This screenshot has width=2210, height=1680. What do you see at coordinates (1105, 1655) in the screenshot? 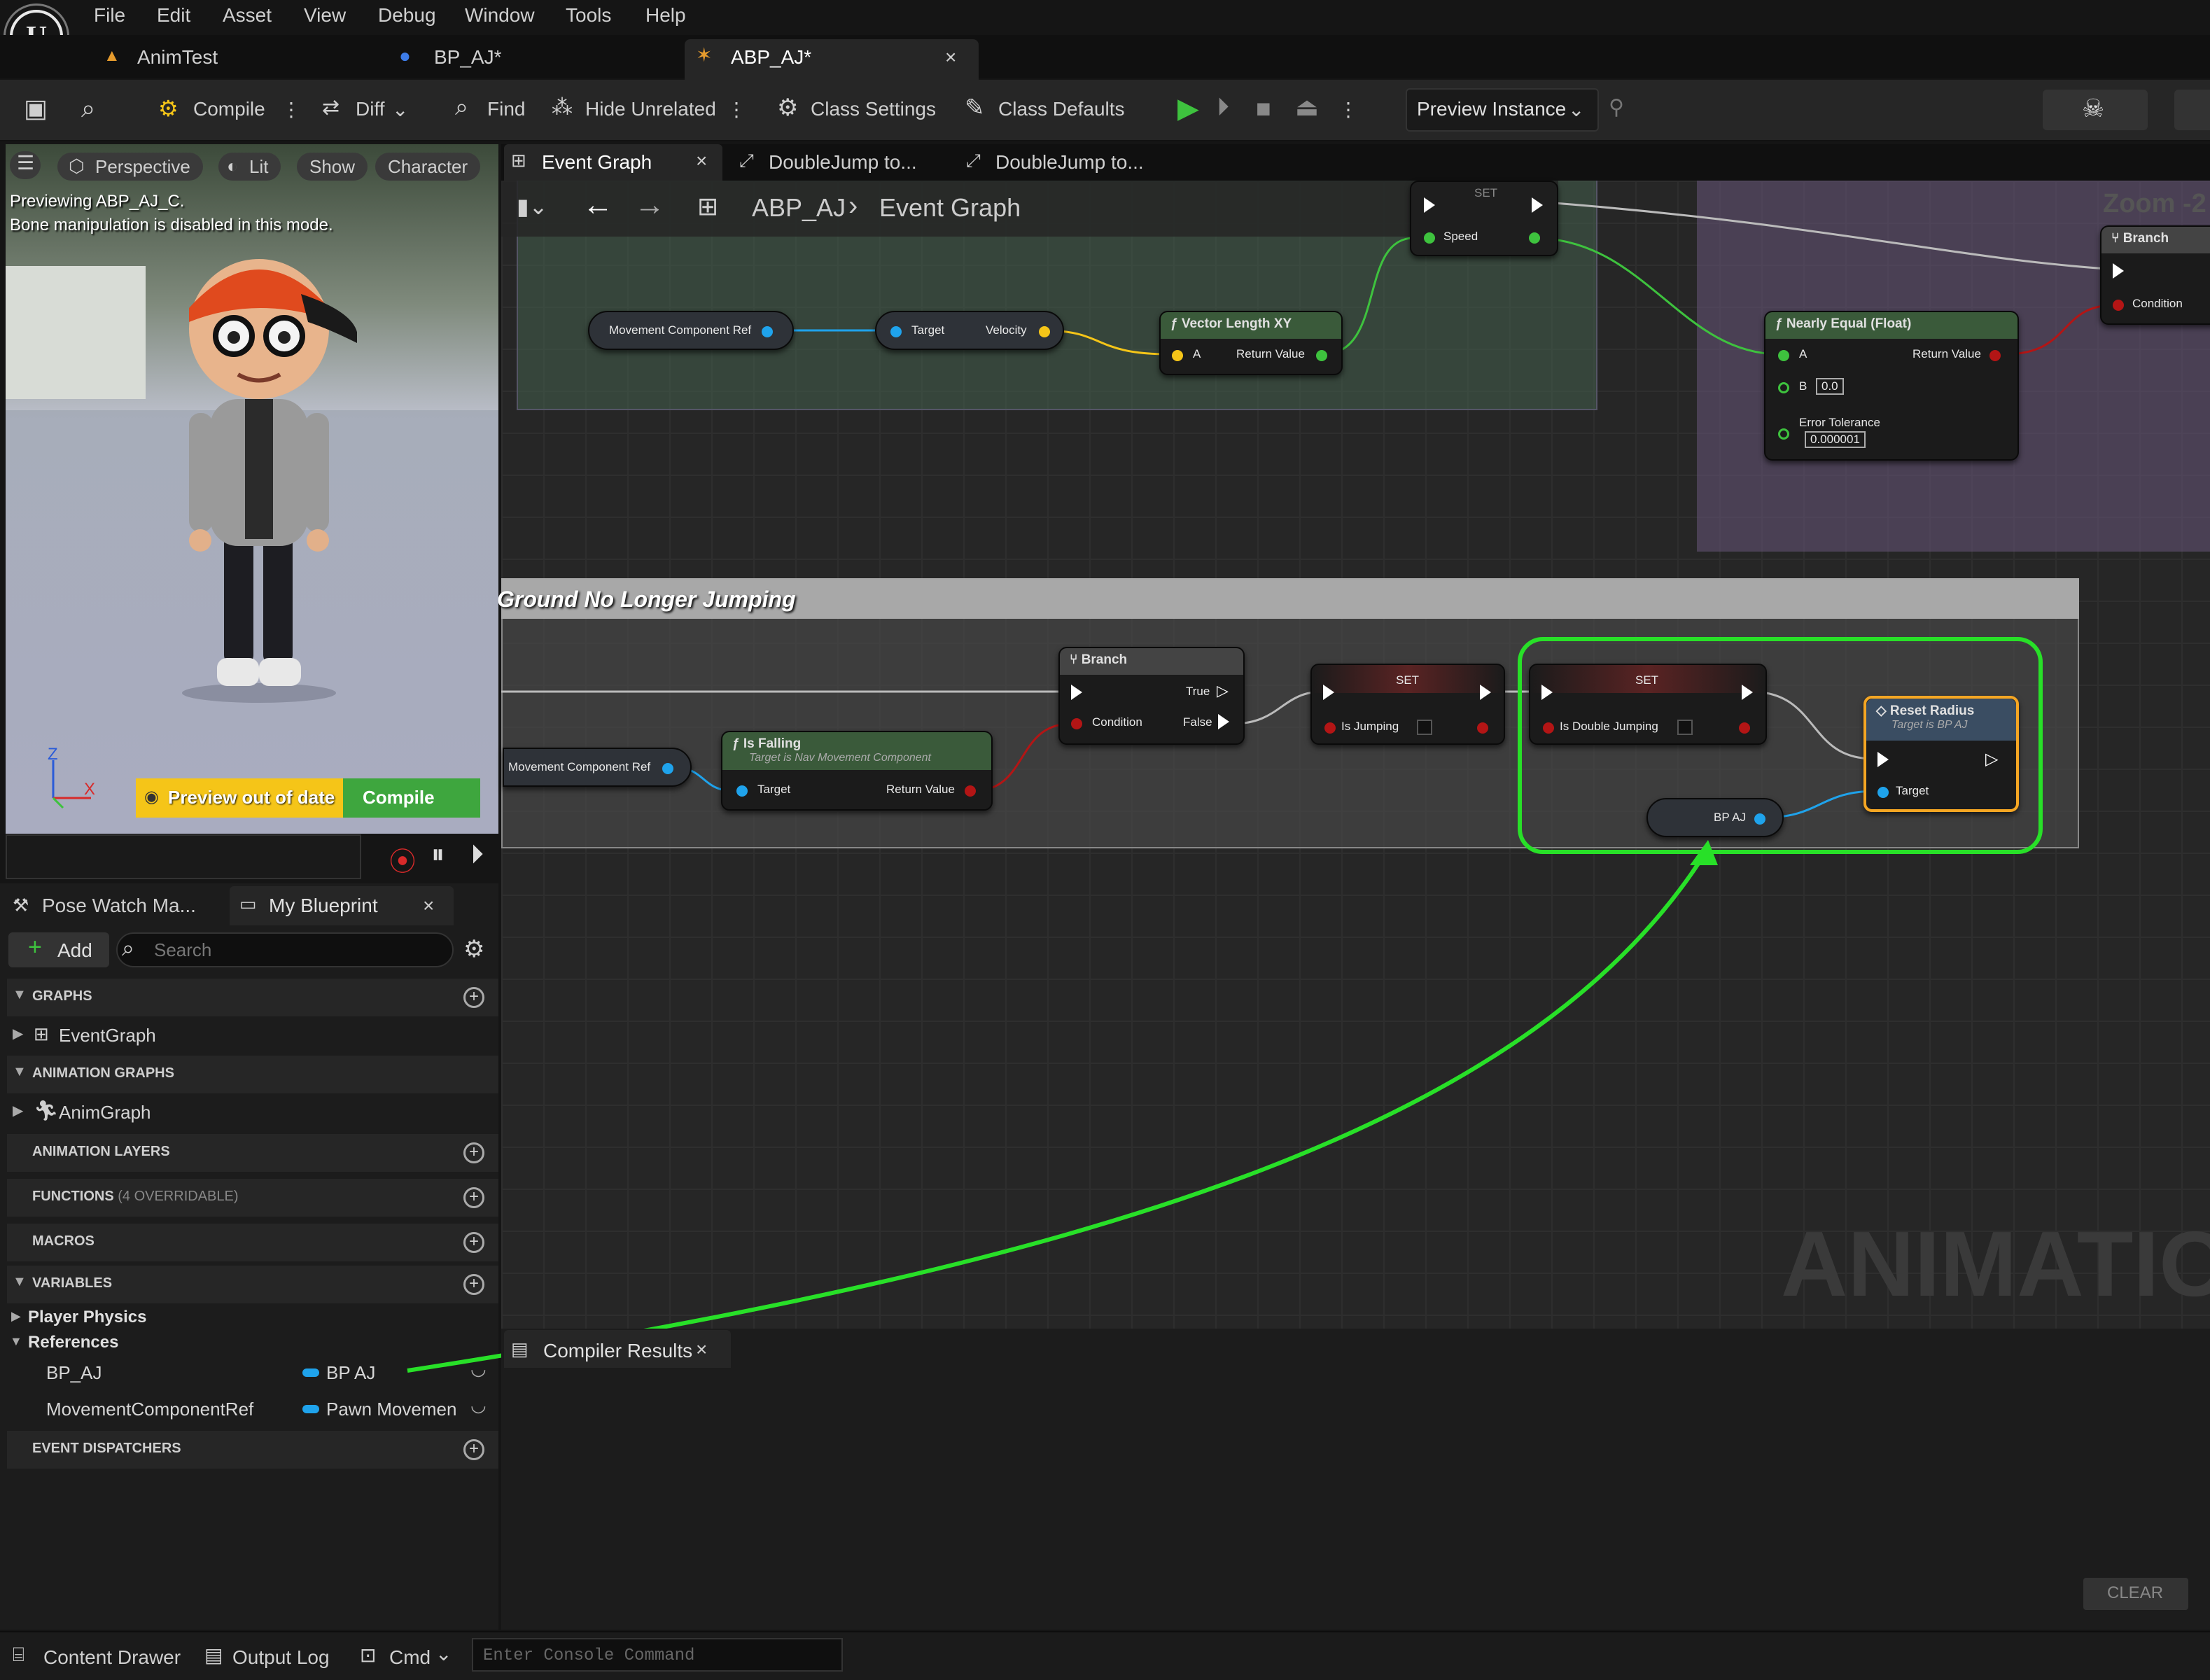
I see `status-bar` at bounding box center [1105, 1655].